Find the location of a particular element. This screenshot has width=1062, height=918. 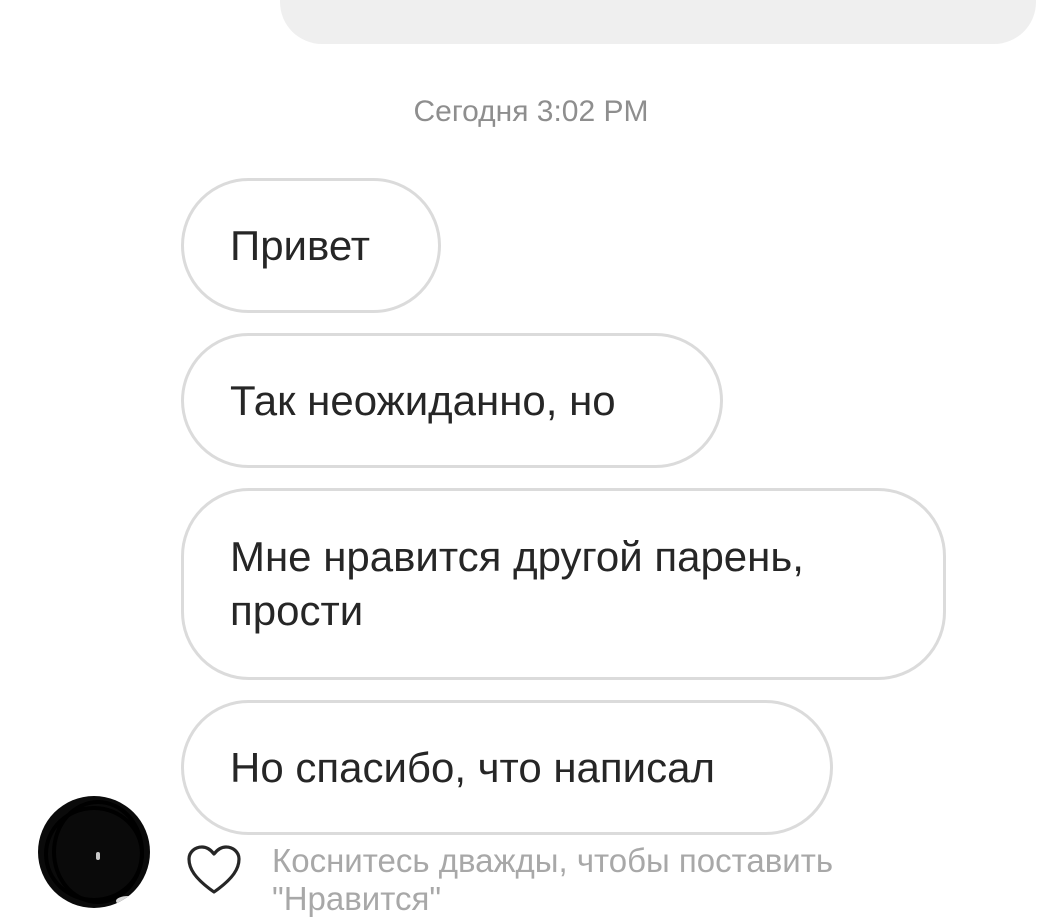

avatar-spot is located at coordinates (98, 856).